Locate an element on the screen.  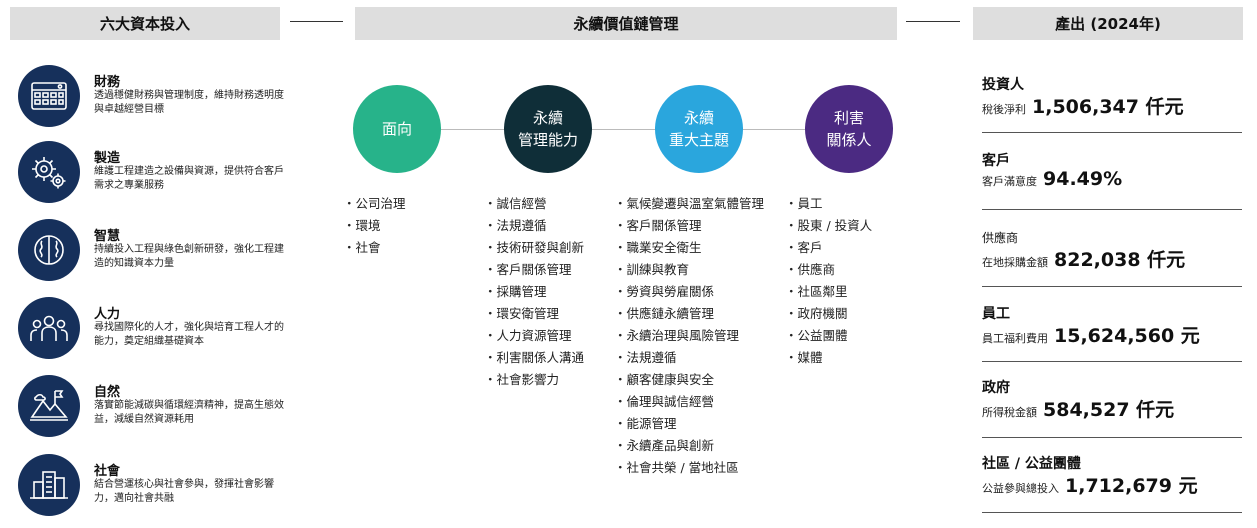
circle-label: 利害 is located at coordinates (848, 118).